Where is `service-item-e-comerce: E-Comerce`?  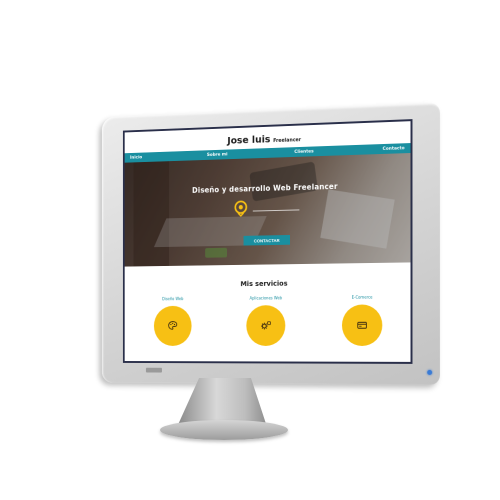 service-item-e-comerce: E-Comerce is located at coordinates (362, 320).